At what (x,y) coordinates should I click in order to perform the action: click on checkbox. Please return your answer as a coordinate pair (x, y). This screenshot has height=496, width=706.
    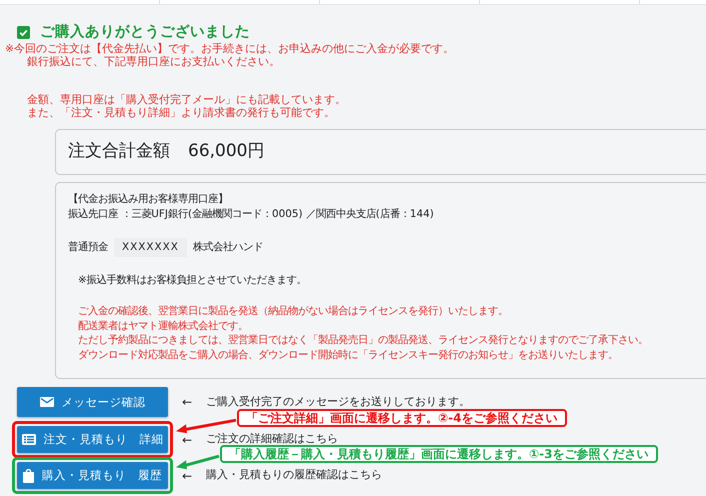
    Looking at the image, I should click on (23, 32).